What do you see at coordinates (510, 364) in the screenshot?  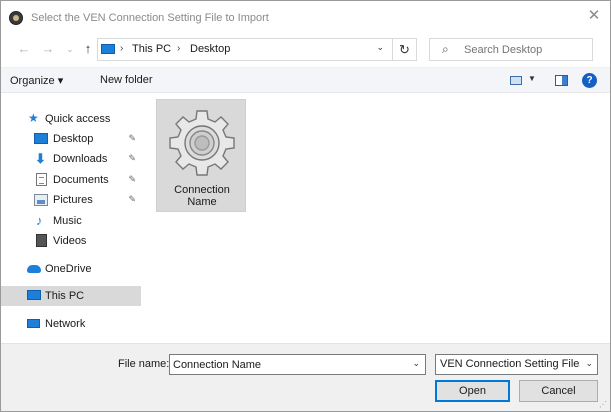 I see `file-type-filter-value: VEN Connection Setting Files (*` at bounding box center [510, 364].